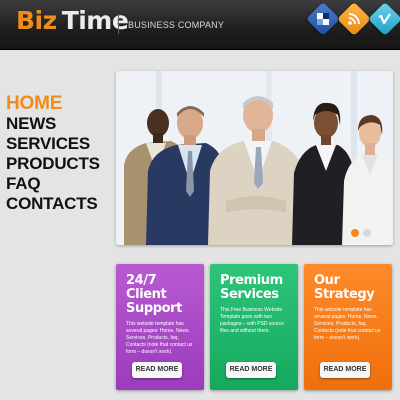  What do you see at coordinates (72, 21) in the screenshot?
I see `logo: Biz Time` at bounding box center [72, 21].